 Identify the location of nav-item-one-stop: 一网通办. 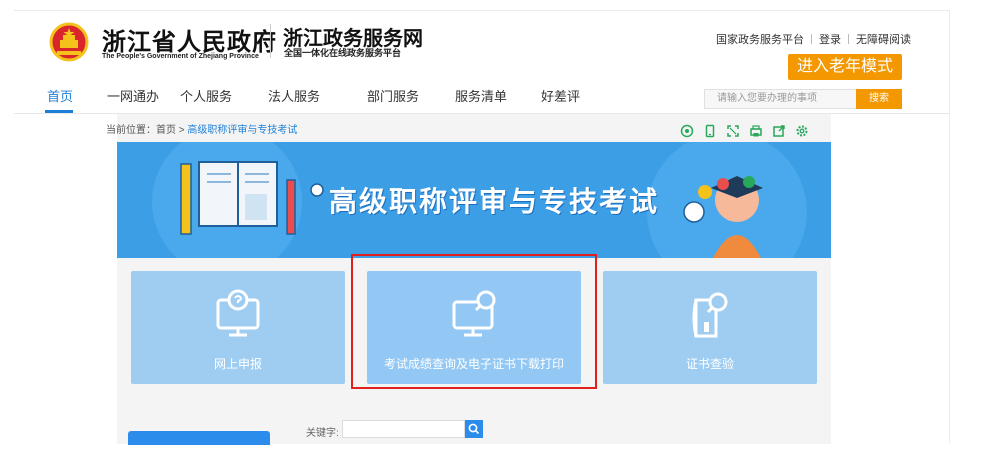
(133, 95).